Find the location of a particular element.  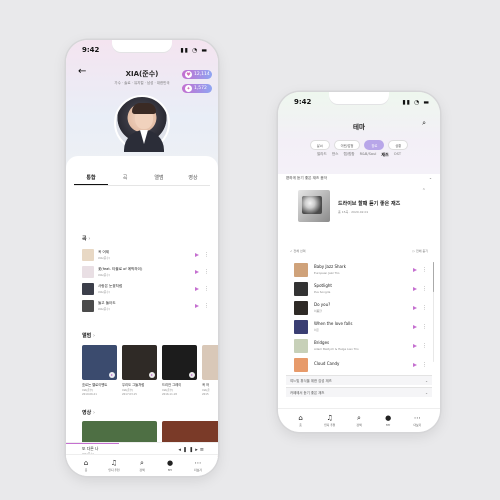

more-icon: ⋯ is located at coordinates (417, 418).